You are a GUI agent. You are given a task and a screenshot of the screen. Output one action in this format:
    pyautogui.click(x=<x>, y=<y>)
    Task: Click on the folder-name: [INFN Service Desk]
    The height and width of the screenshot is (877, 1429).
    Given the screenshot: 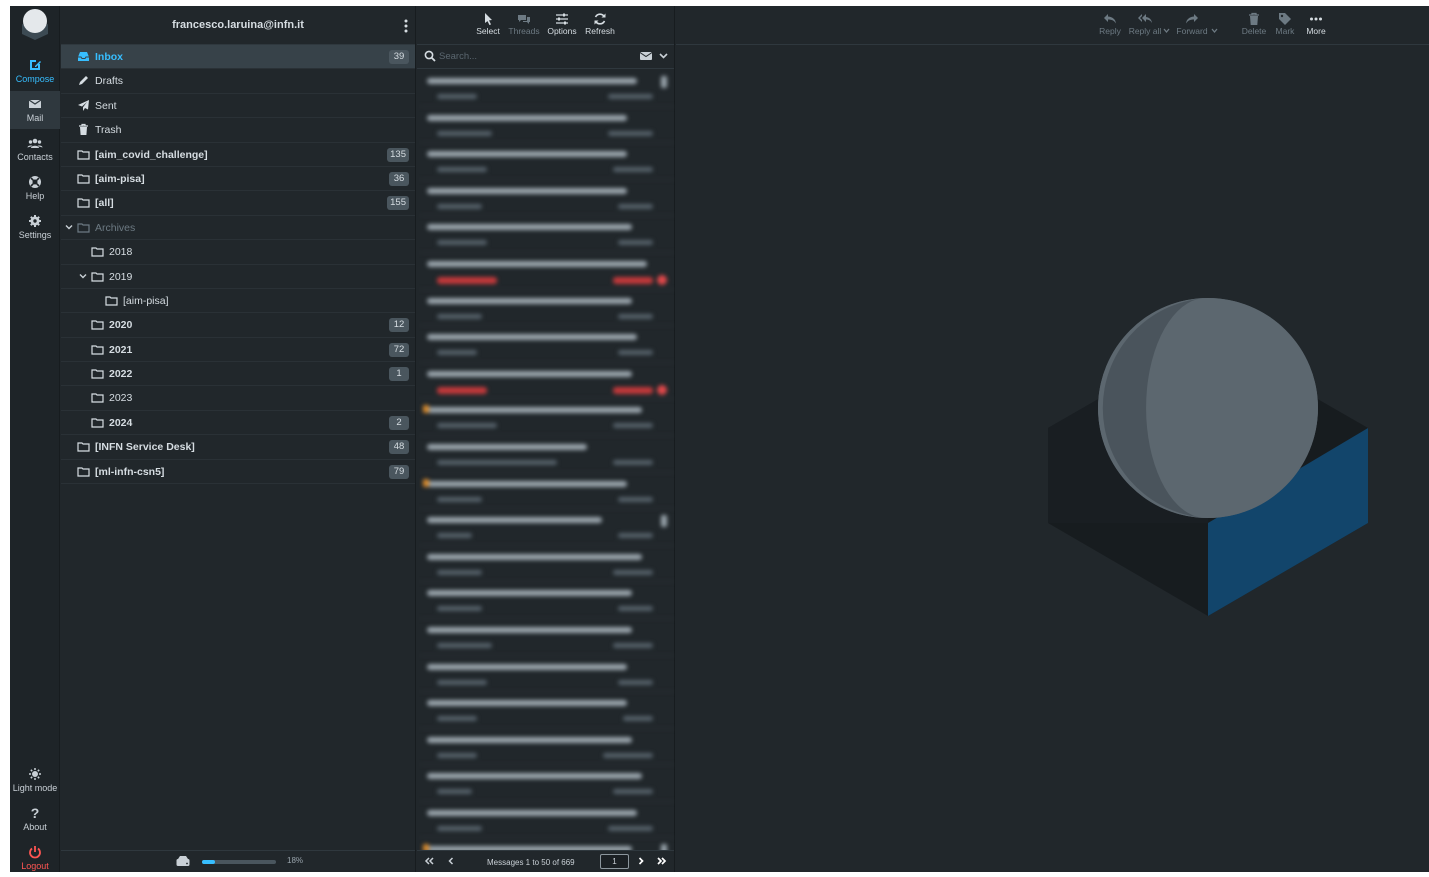 What is the action you would take?
    pyautogui.click(x=145, y=447)
    